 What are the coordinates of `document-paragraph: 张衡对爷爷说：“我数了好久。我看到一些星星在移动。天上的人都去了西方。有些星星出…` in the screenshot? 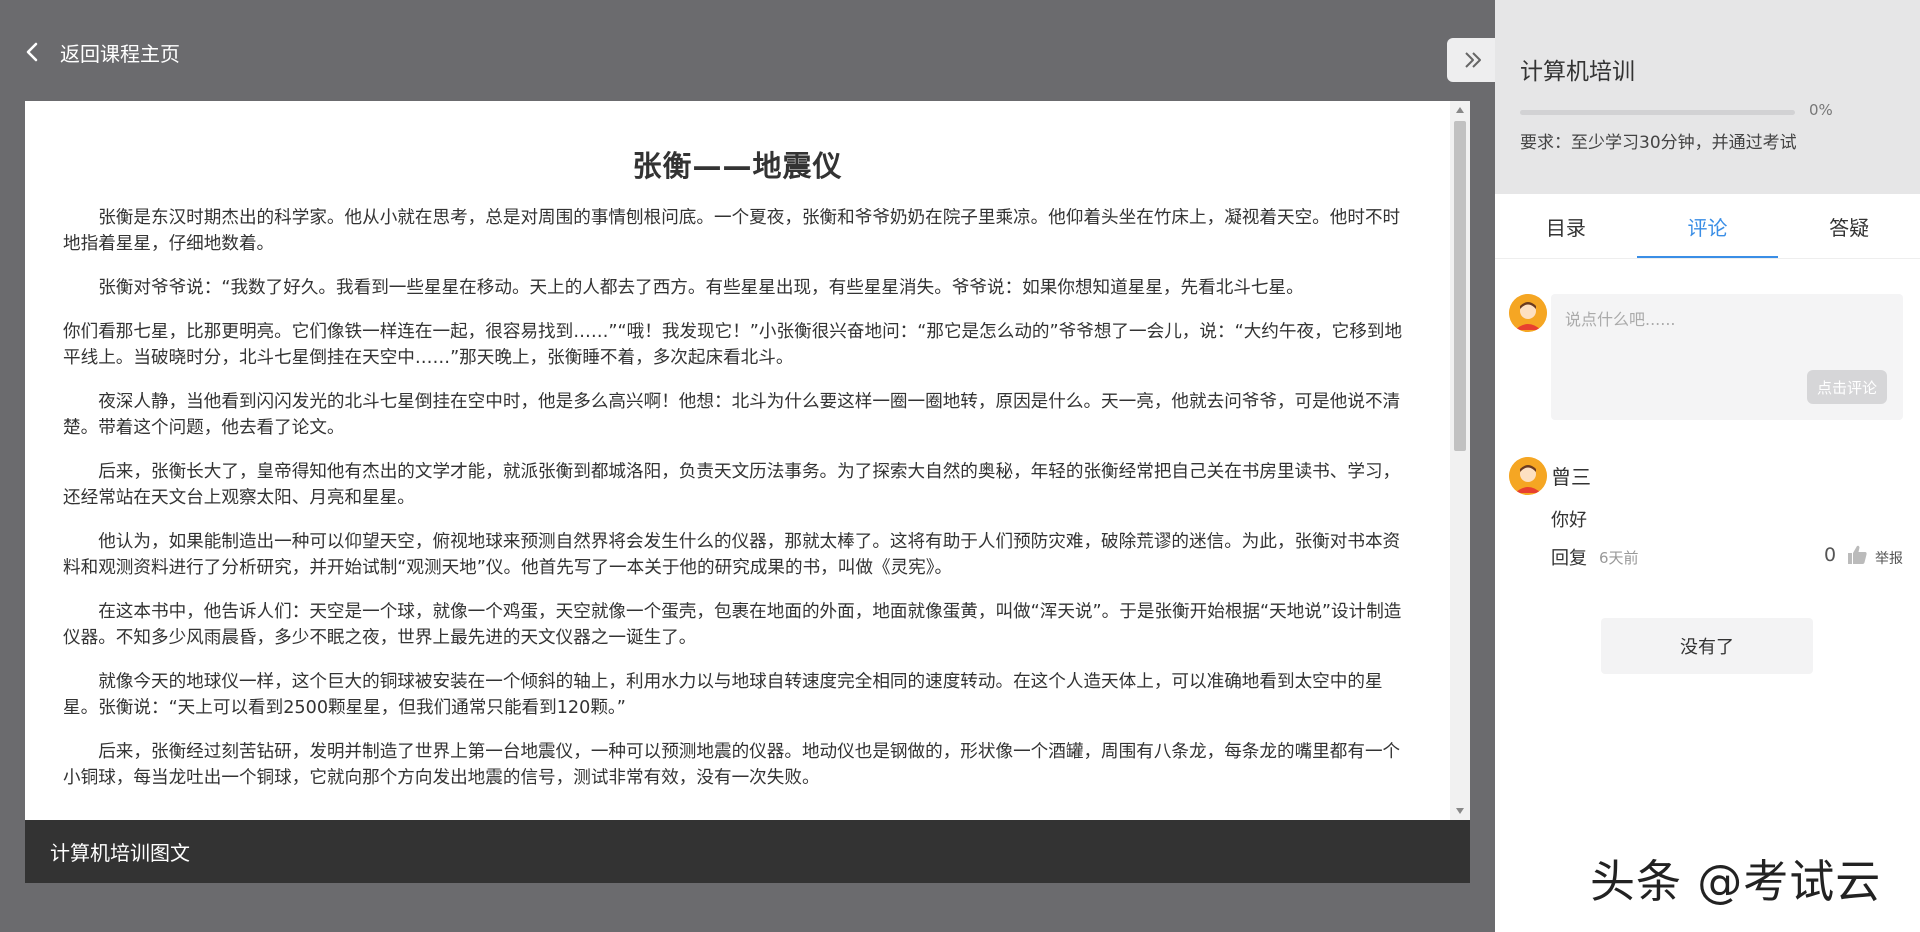 It's located at (701, 288).